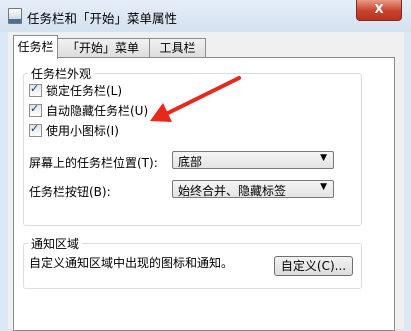  Describe the element at coordinates (15, 16) in the screenshot. I see `window-app-icon` at that location.